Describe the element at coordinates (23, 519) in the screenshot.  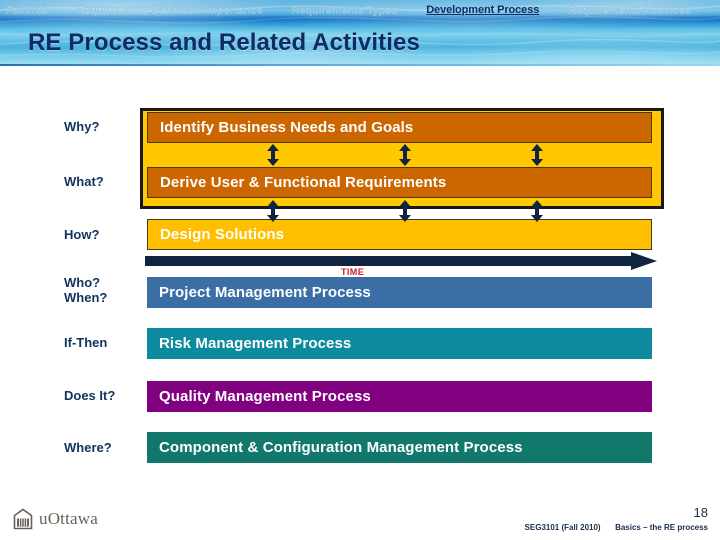
I see `pavilion-building-icon` at that location.